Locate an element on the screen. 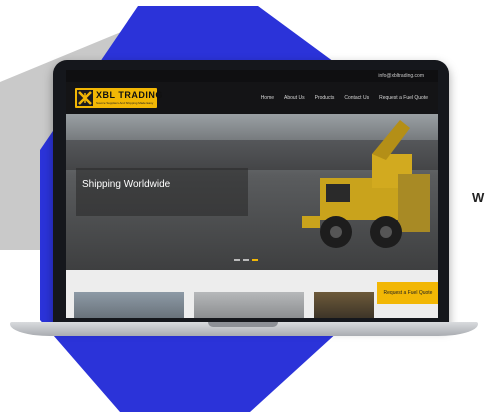  slider-dot-active is located at coordinates (255, 260).